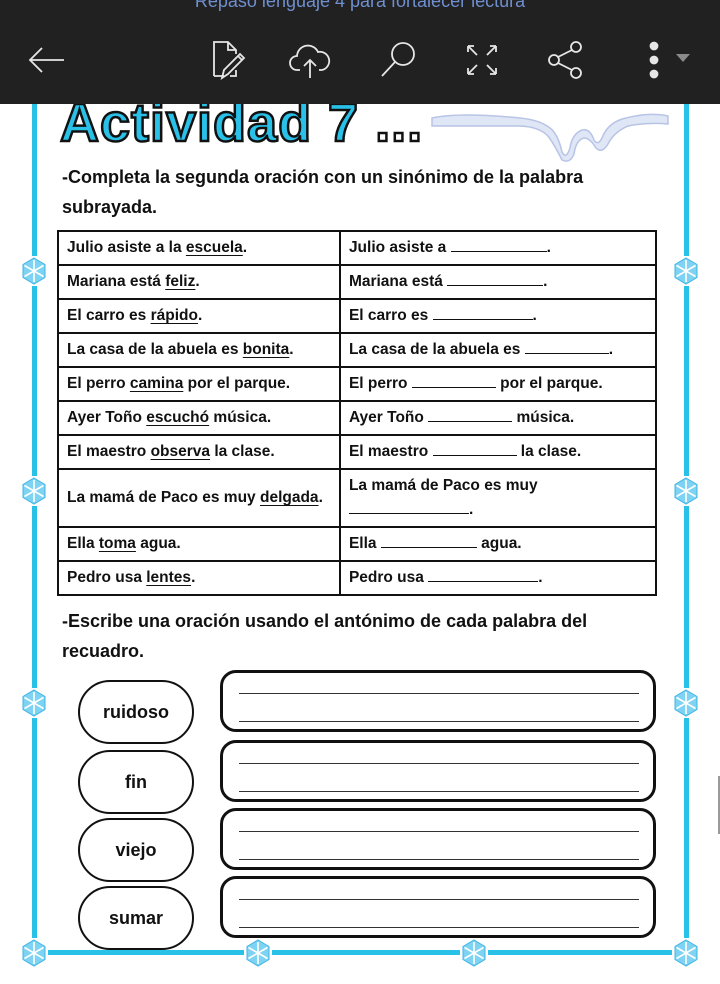  I want to click on frame-border-left, so click(34, 529).